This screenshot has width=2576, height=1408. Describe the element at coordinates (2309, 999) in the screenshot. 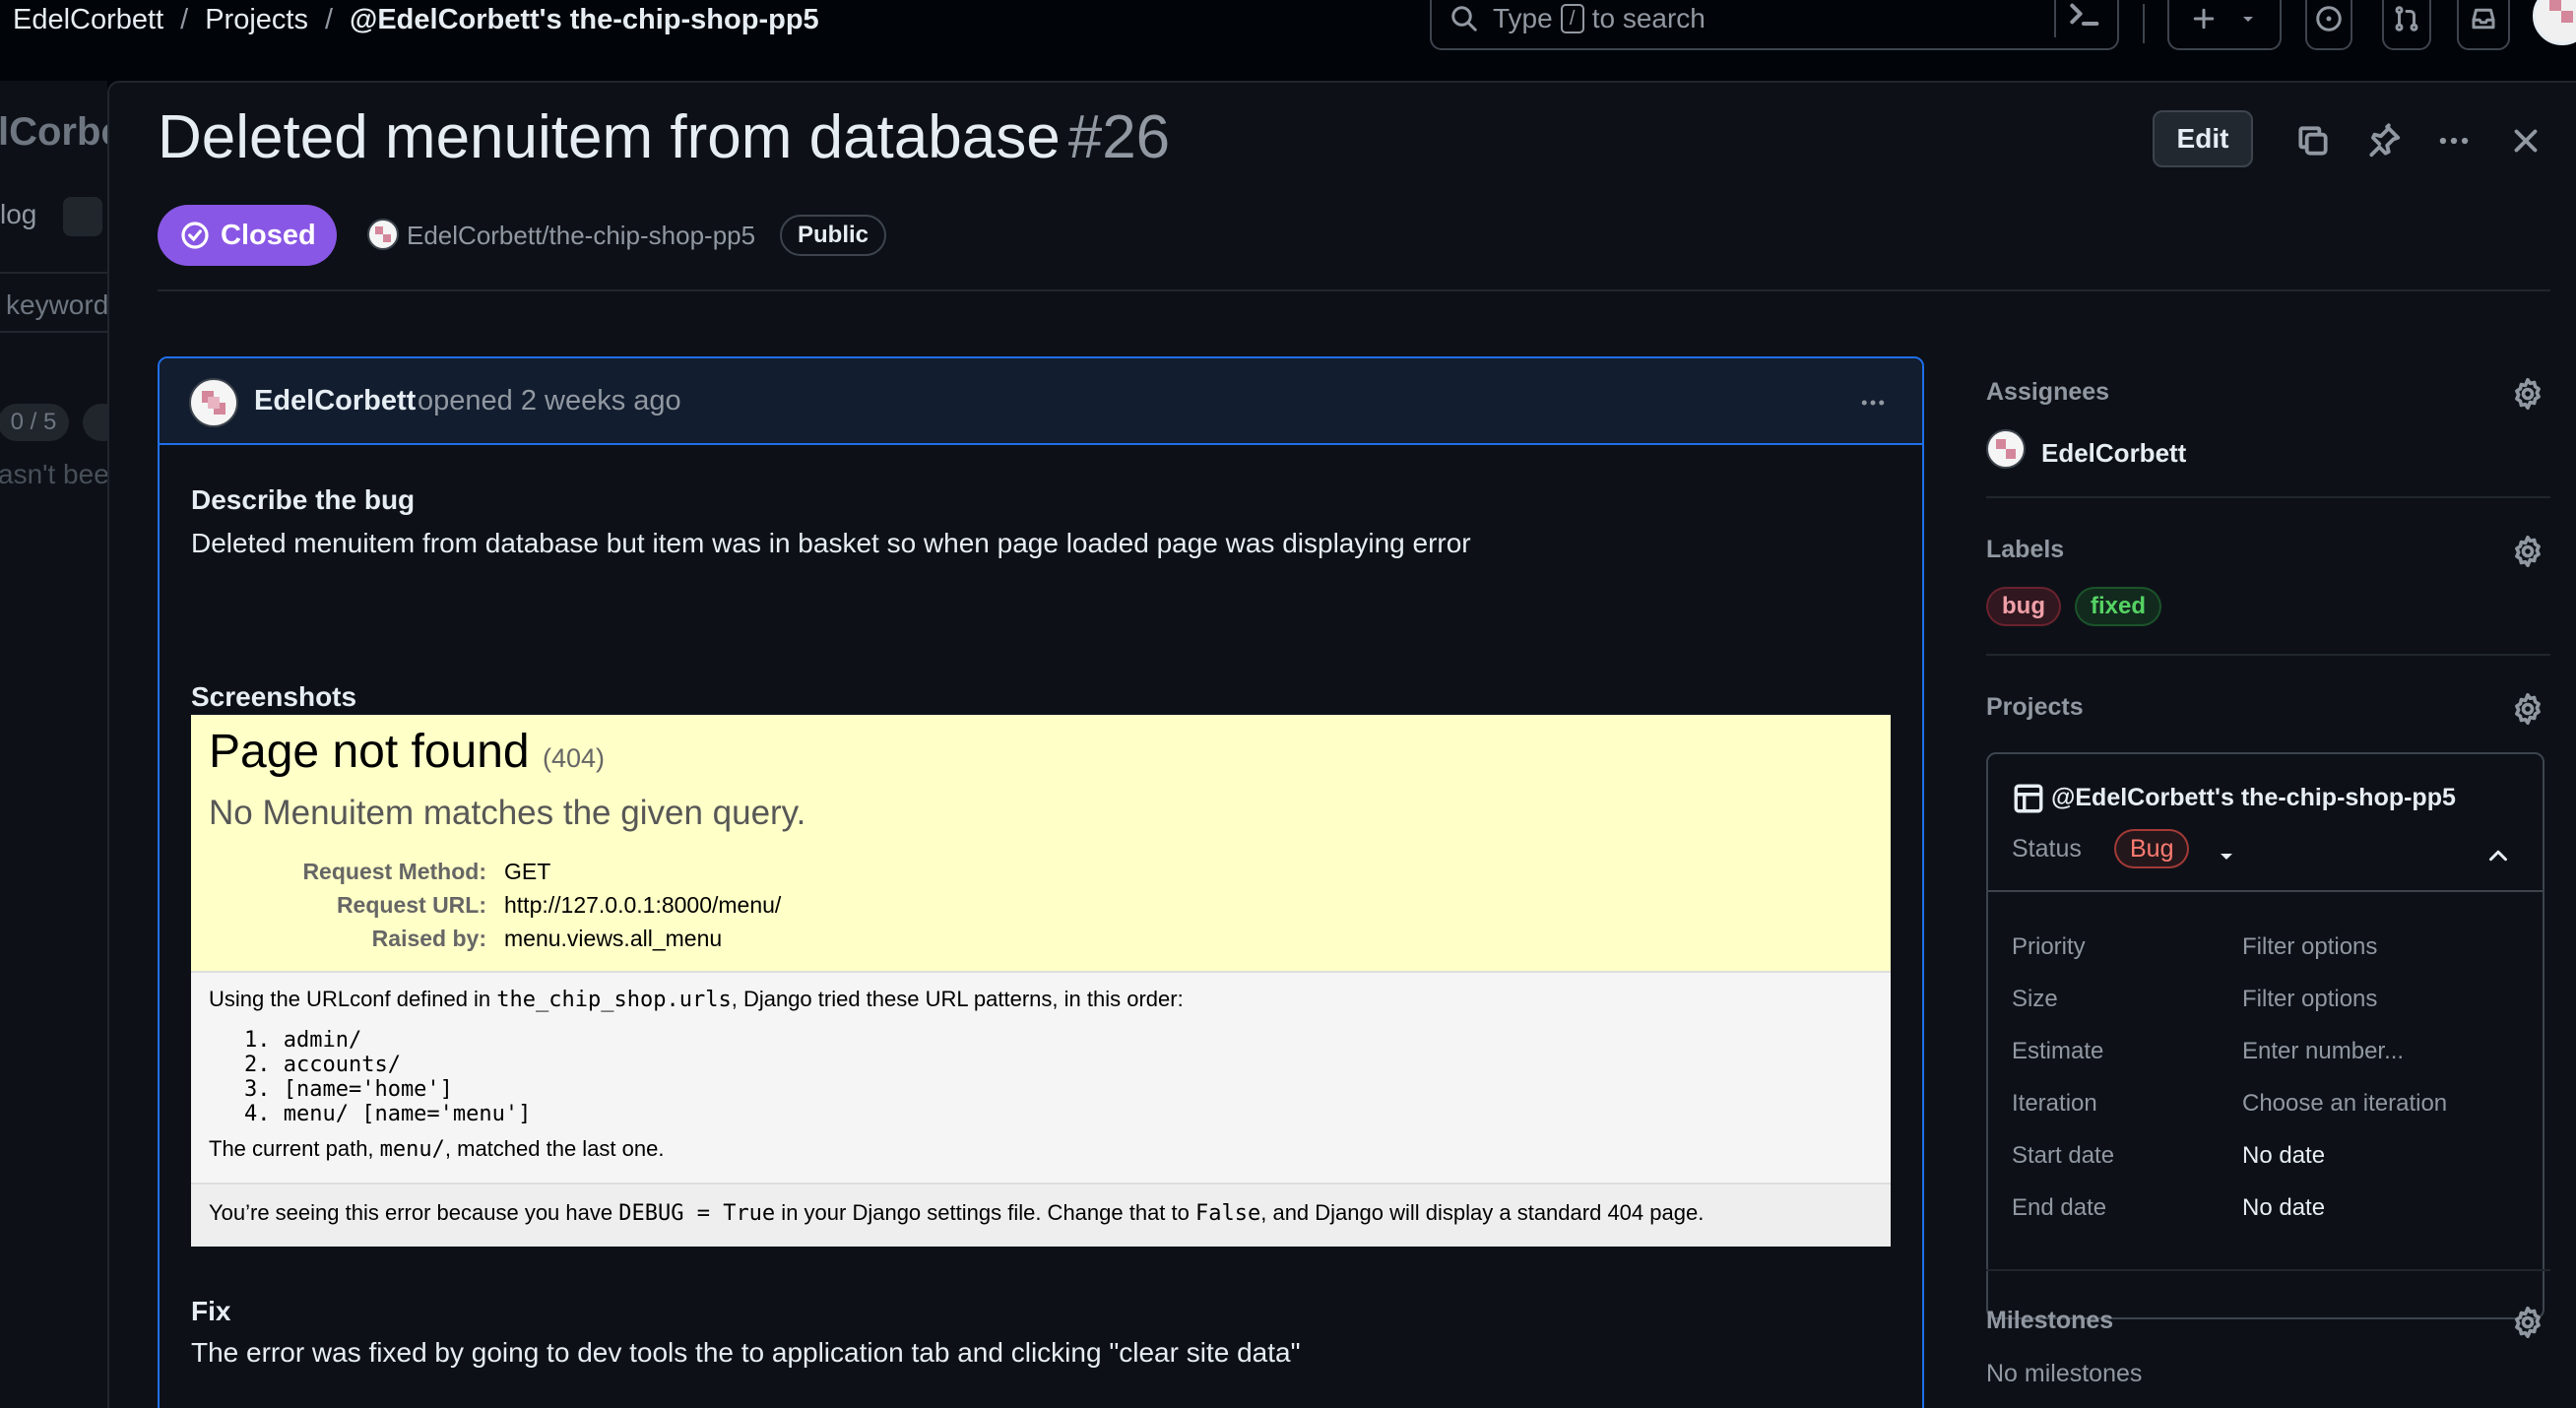

I see `field-value-size: Filter options` at that location.